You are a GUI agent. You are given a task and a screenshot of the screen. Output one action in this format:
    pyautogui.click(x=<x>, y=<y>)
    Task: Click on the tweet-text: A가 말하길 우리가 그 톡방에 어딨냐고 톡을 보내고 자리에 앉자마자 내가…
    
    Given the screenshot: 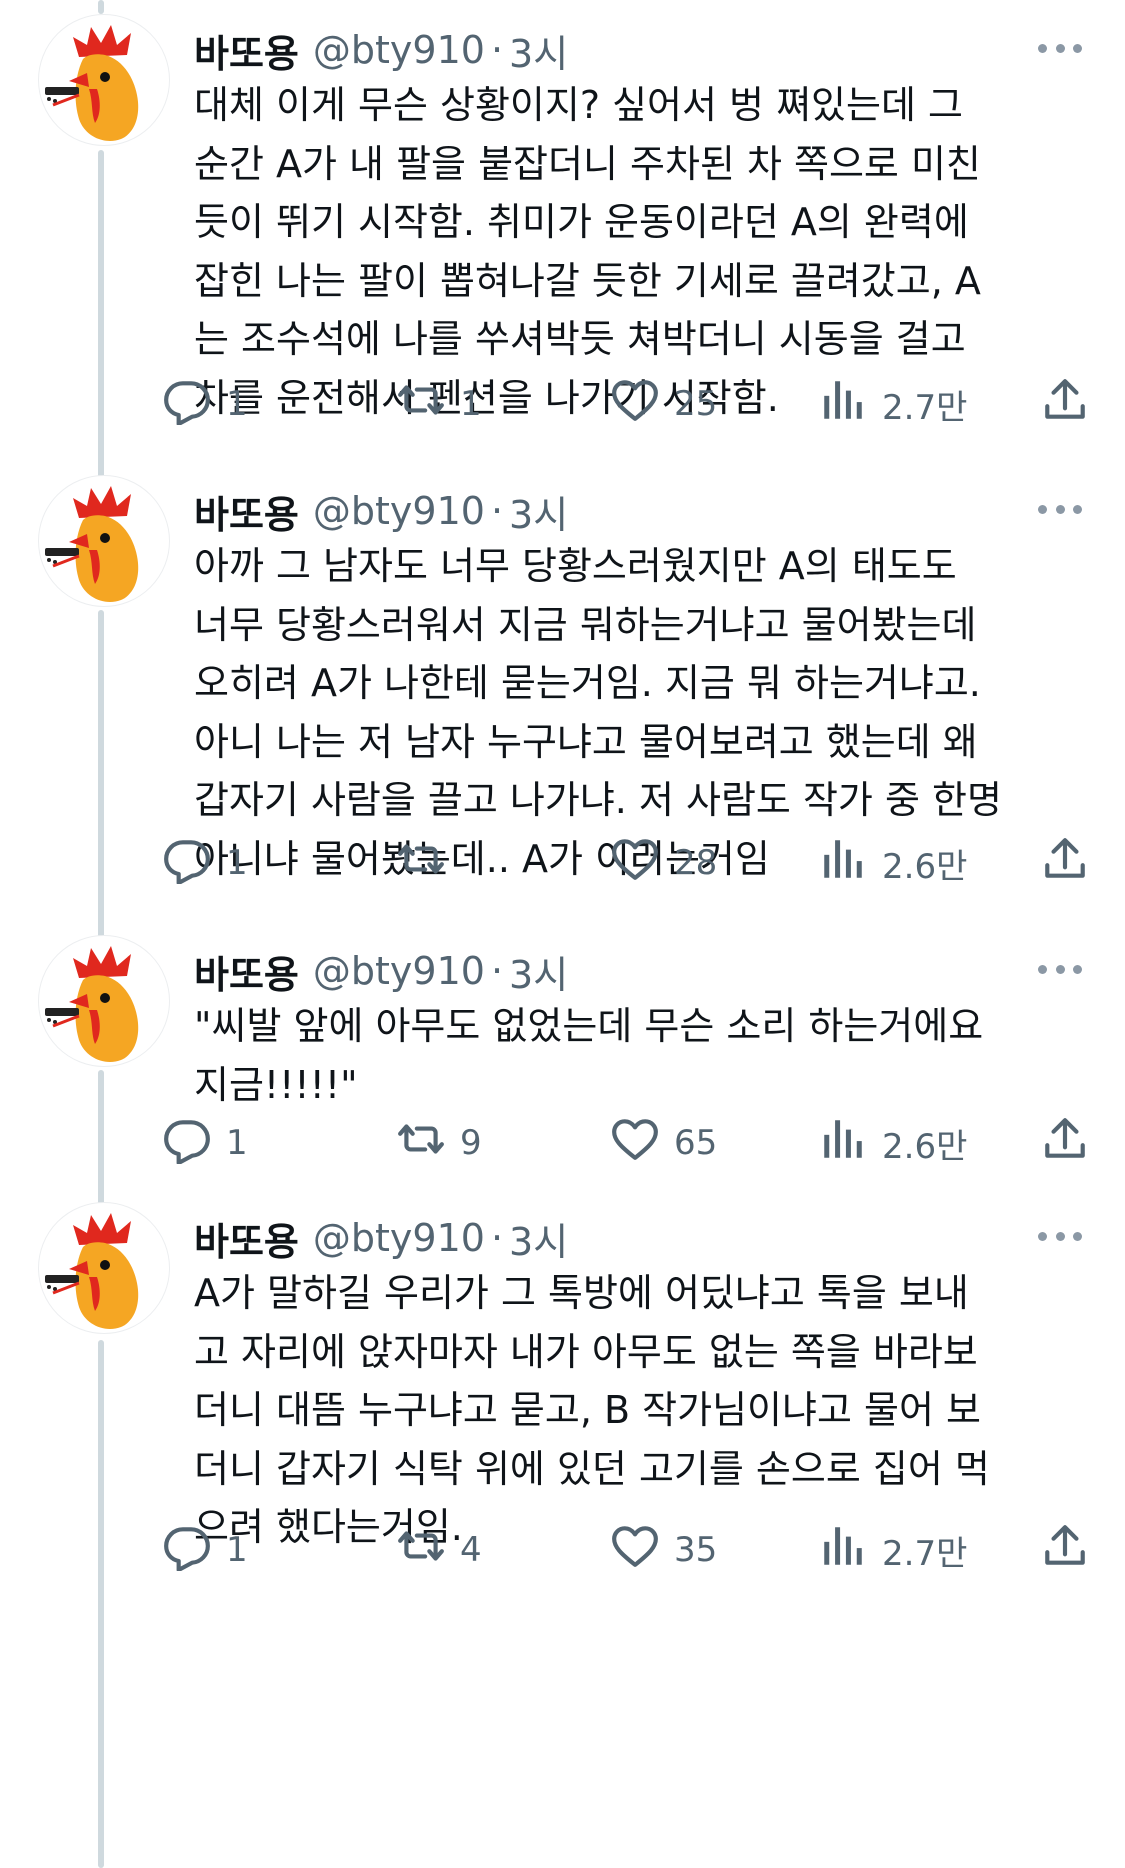 What is the action you would take?
    pyautogui.click(x=634, y=1410)
    